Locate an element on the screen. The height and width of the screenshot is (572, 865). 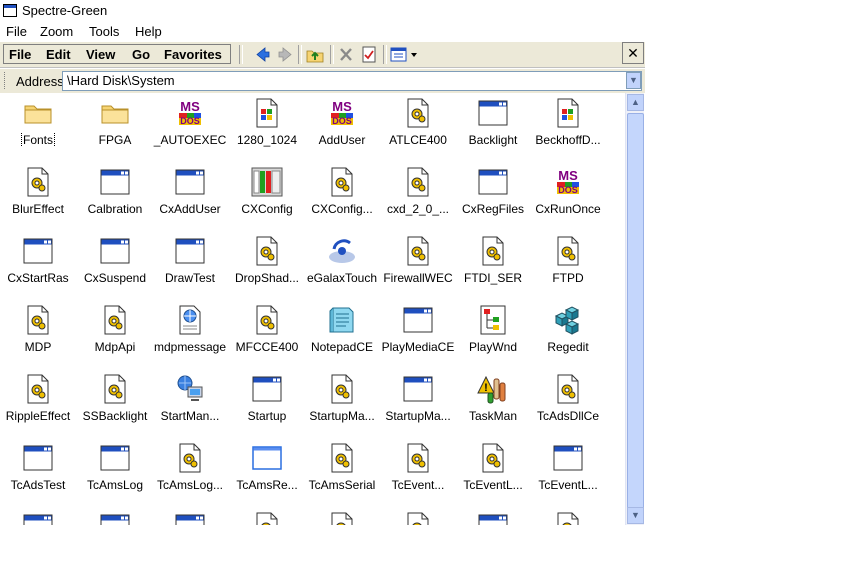
menu-file: File is located at coordinates (16, 31).